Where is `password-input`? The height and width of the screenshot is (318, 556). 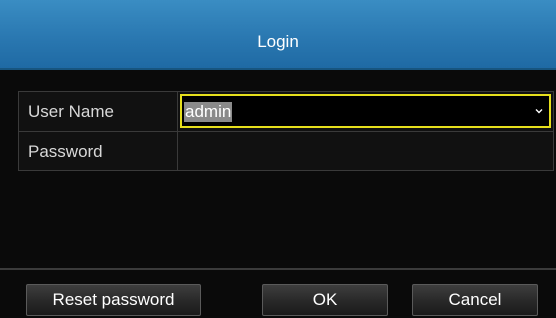 password-input is located at coordinates (366, 151).